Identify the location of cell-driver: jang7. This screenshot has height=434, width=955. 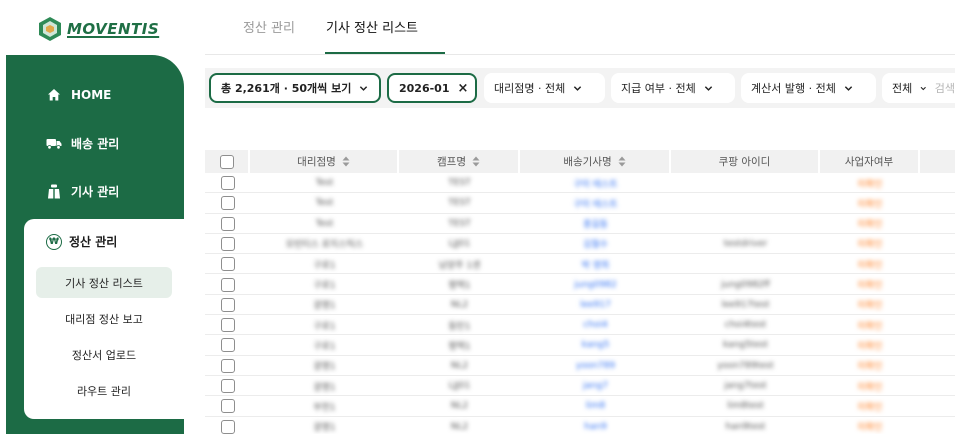
(595, 386).